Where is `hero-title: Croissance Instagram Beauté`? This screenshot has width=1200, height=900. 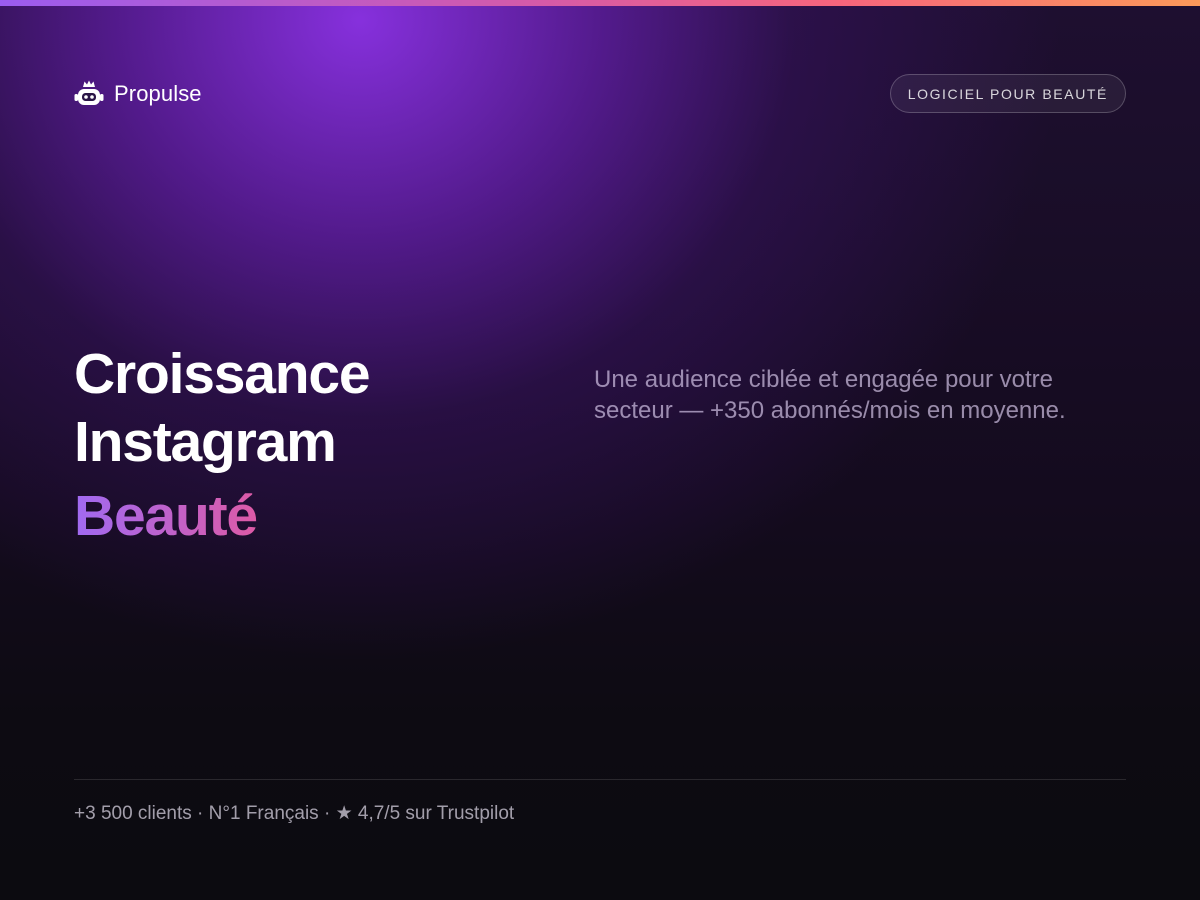
hero-title: Croissance Instagram Beauté is located at coordinates (304, 445).